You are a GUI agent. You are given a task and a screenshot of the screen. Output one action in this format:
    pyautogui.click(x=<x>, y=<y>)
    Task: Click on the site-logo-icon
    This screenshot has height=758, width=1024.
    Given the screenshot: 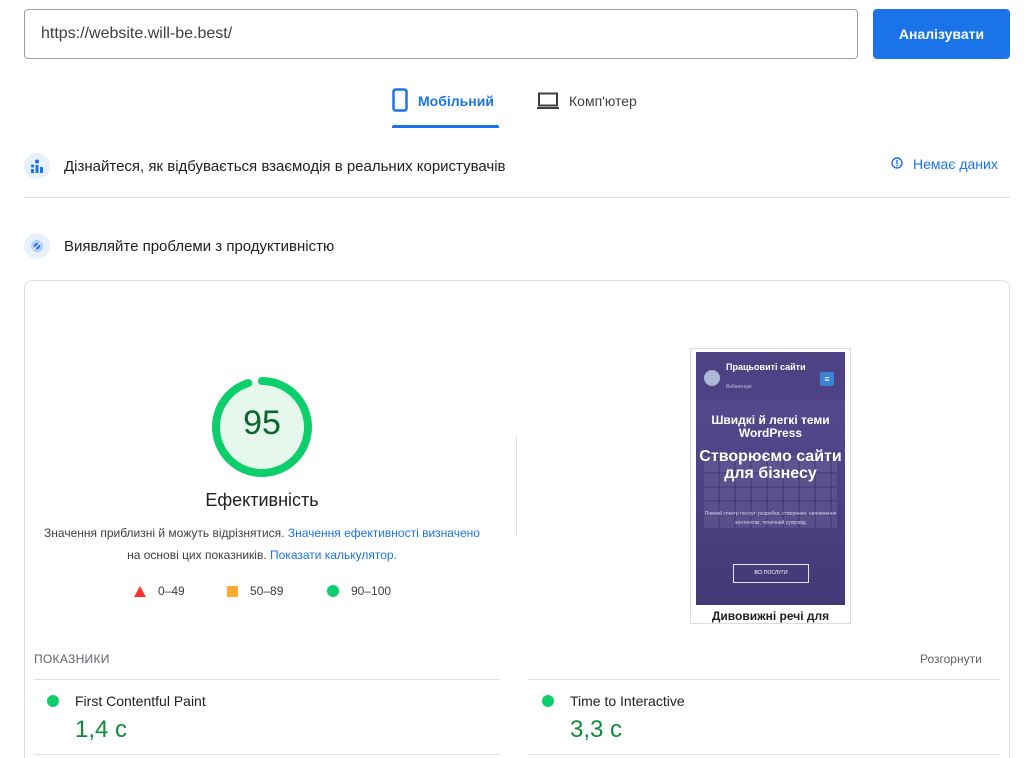 What is the action you would take?
    pyautogui.click(x=712, y=378)
    